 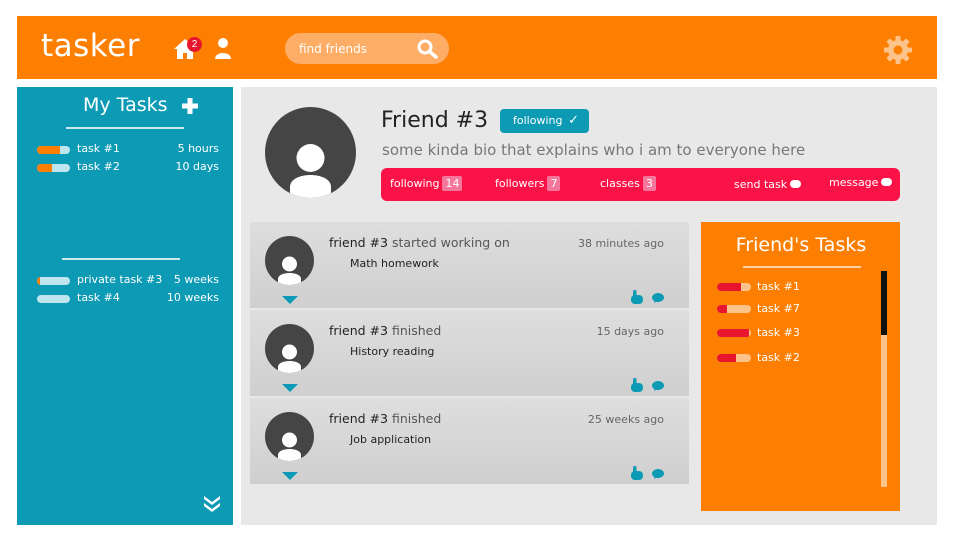 I want to click on send-task-button: send task, so click(x=768, y=184).